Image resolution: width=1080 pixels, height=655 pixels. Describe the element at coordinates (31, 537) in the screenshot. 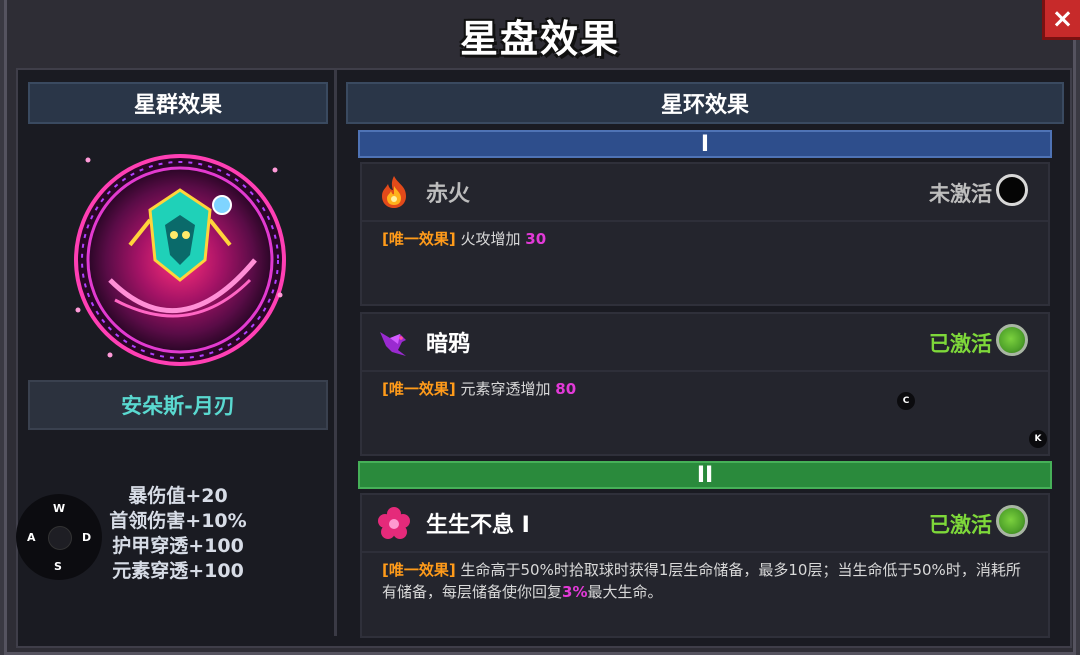

I see `joystick-left-label: A` at that location.